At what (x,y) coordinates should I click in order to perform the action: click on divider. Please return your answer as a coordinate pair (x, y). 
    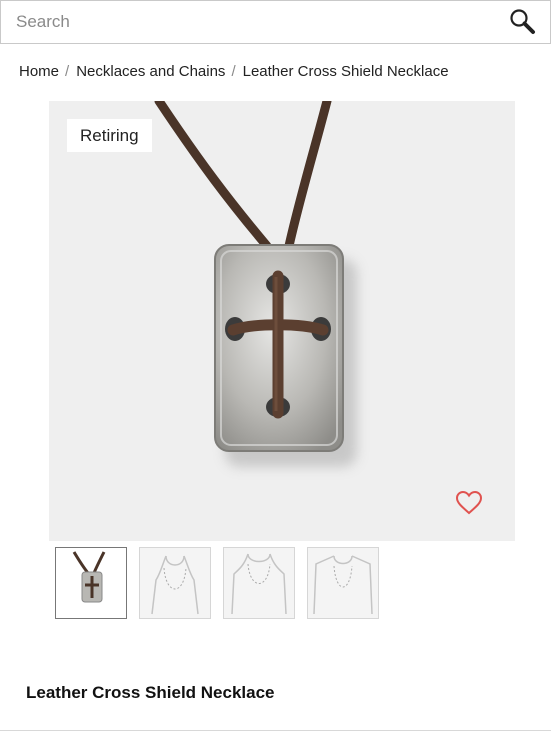
    Looking at the image, I should click on (275, 730).